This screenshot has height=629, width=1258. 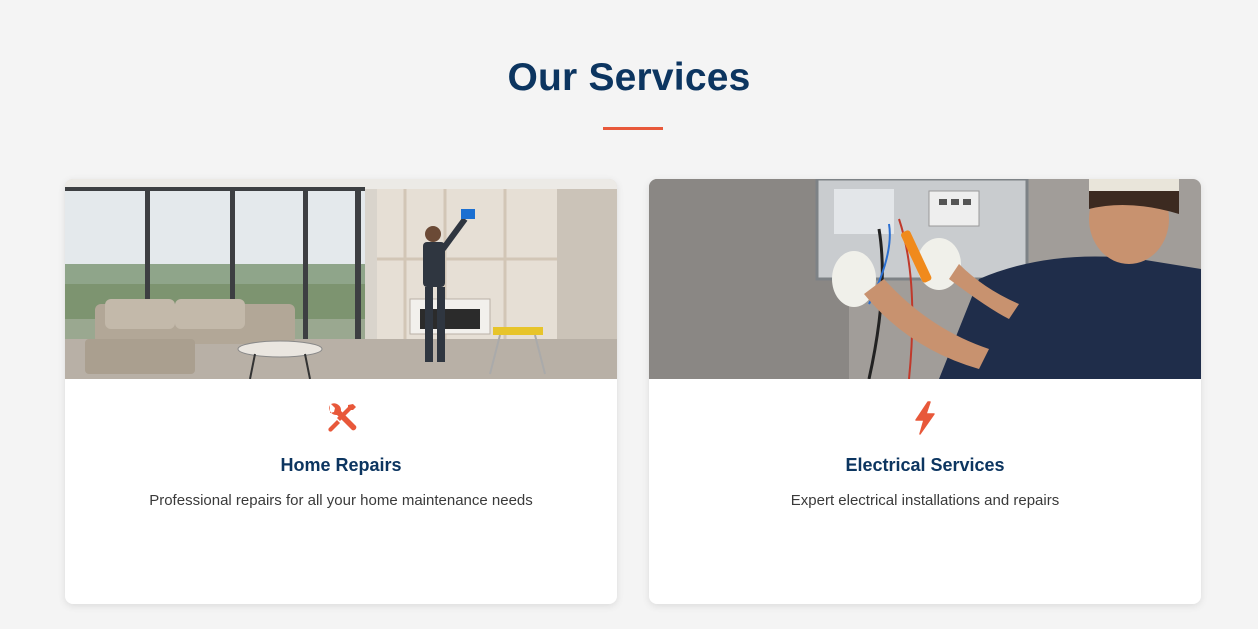 What do you see at coordinates (925, 465) in the screenshot?
I see `service-title: Electrical Services` at bounding box center [925, 465].